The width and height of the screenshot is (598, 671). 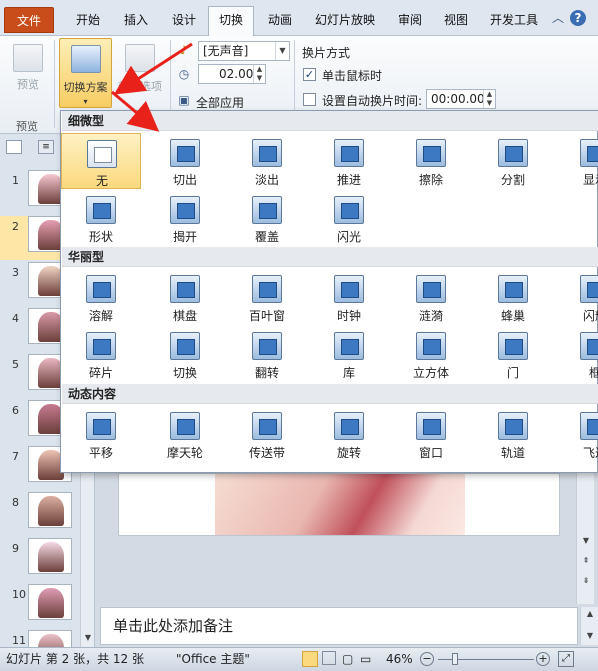 What do you see at coordinates (267, 161) in the screenshot?
I see `transition-option: 淡出` at bounding box center [267, 161].